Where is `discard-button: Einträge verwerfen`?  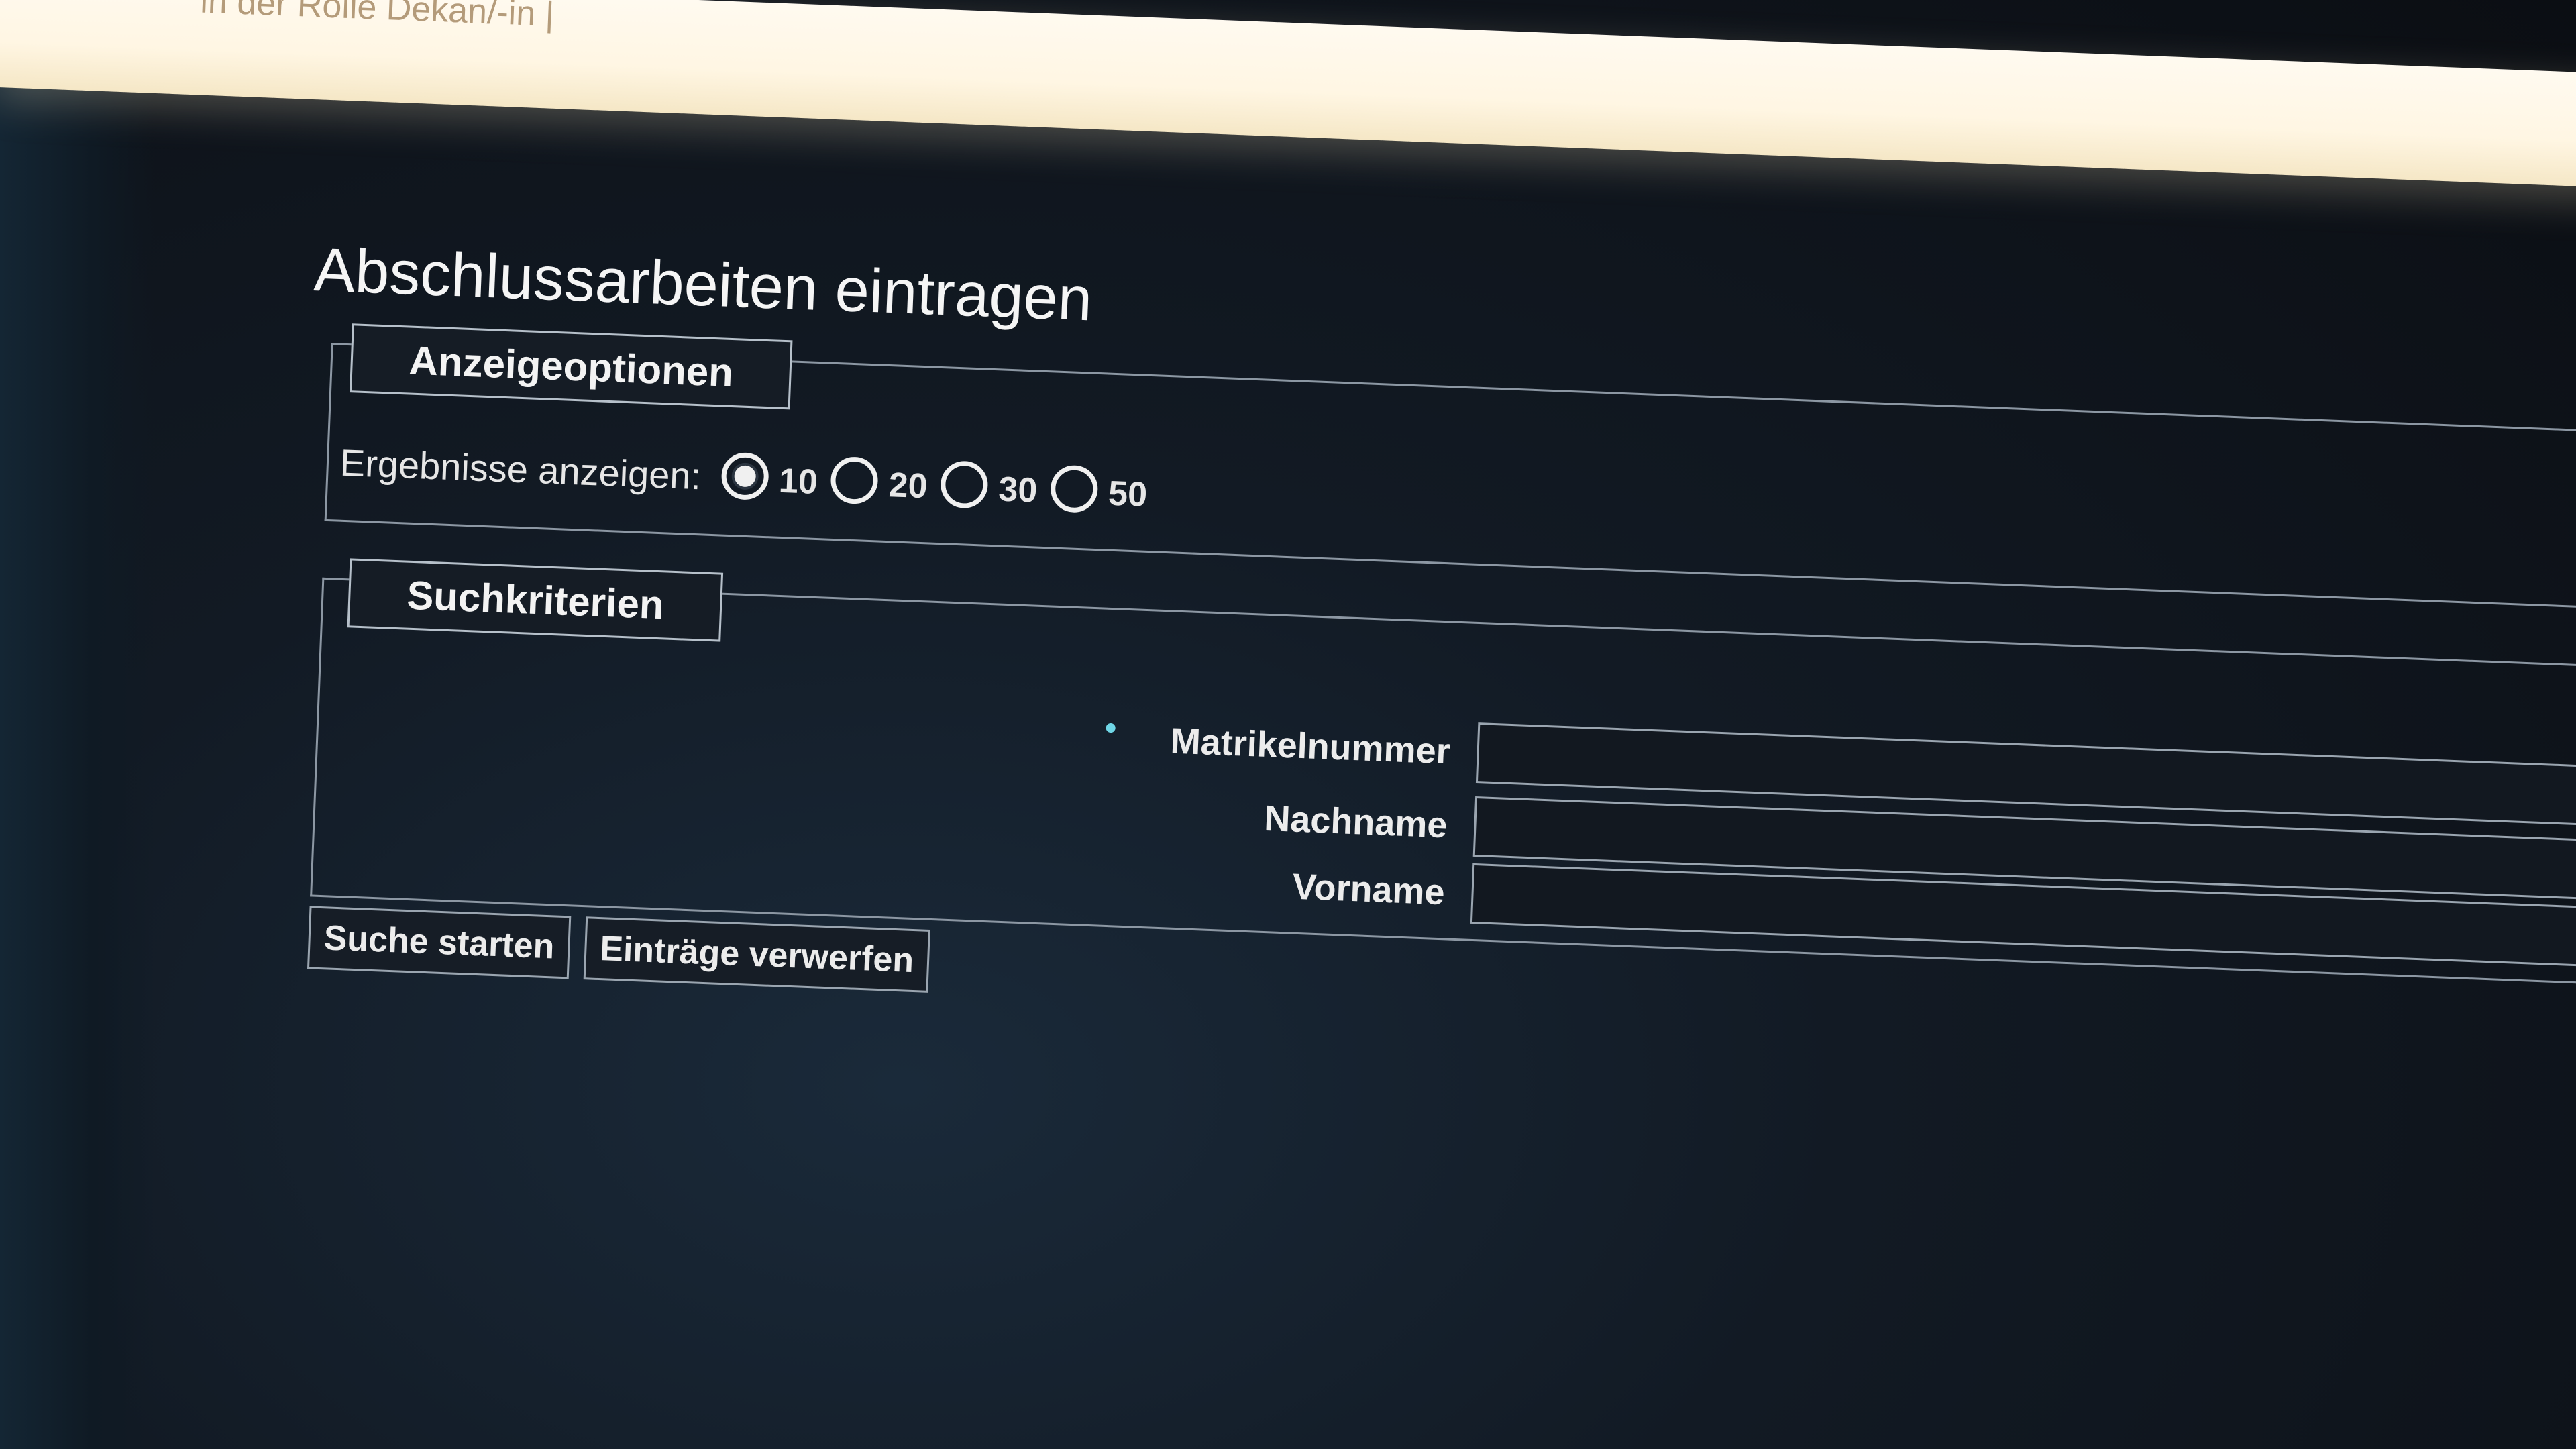
discard-button: Einträge verwerfen is located at coordinates (756, 954).